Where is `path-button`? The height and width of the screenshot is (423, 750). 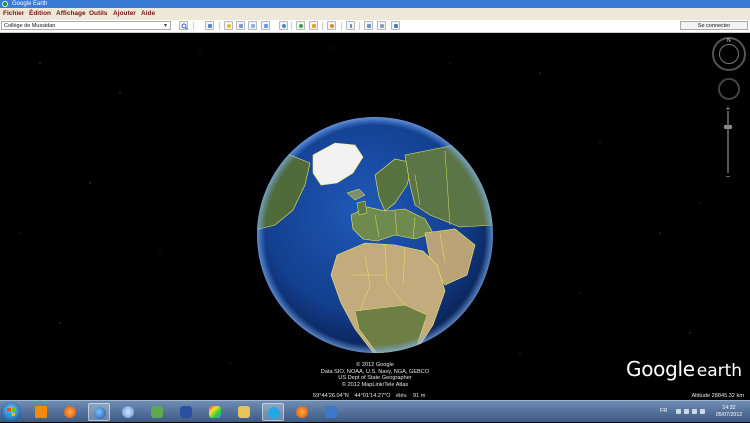
path-button is located at coordinates (252, 25).